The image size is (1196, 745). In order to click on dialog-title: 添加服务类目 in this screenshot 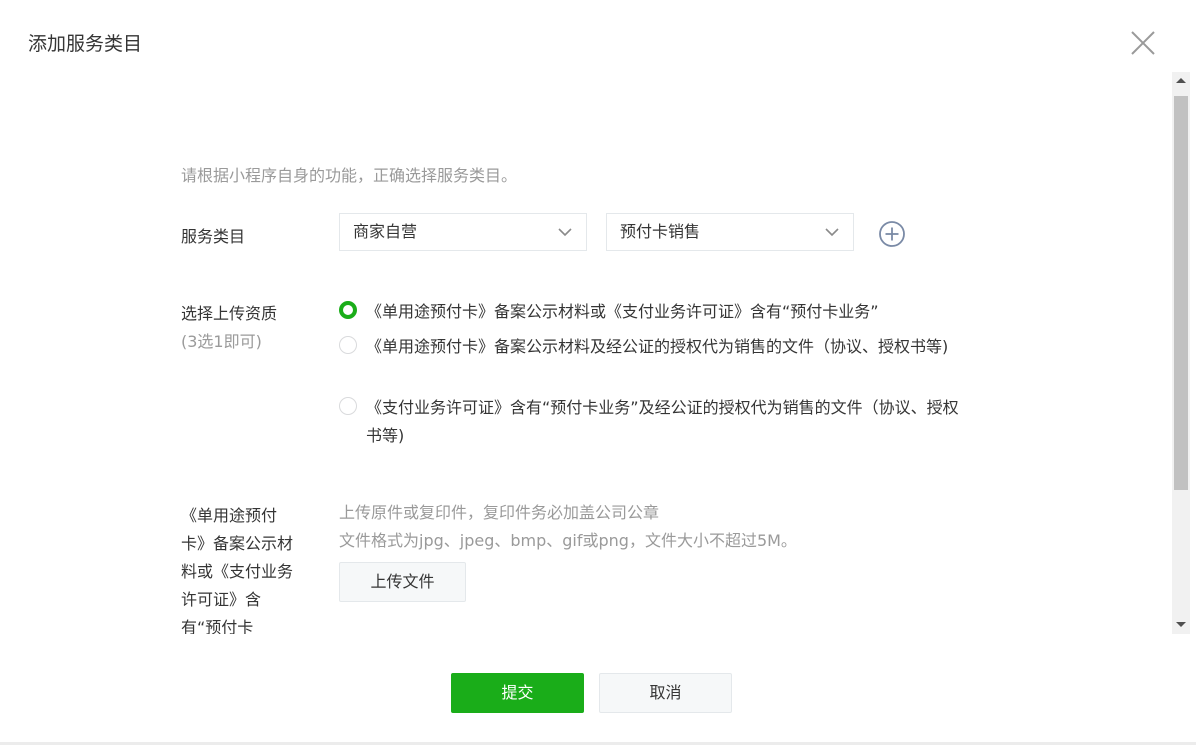, I will do `click(85, 44)`.